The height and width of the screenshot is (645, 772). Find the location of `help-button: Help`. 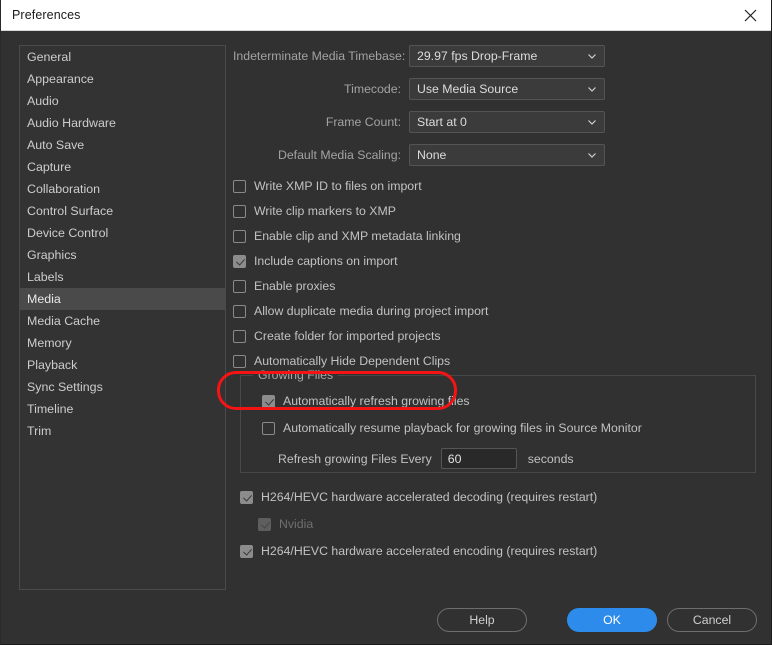

help-button: Help is located at coordinates (482, 620).